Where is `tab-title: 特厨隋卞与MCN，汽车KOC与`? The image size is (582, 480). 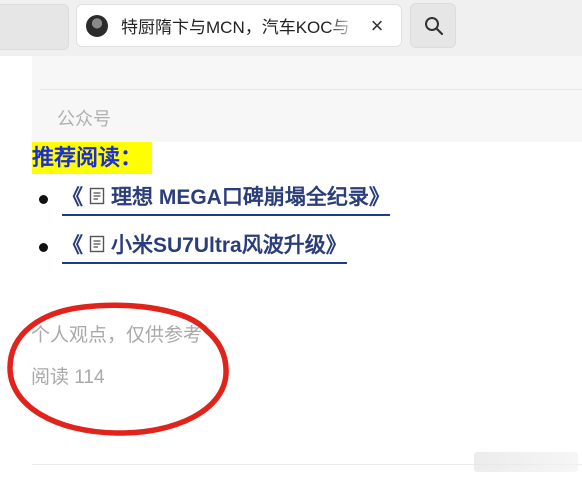
tab-title: 特厨隋卞与MCN，汽车KOC与 is located at coordinates (235, 27).